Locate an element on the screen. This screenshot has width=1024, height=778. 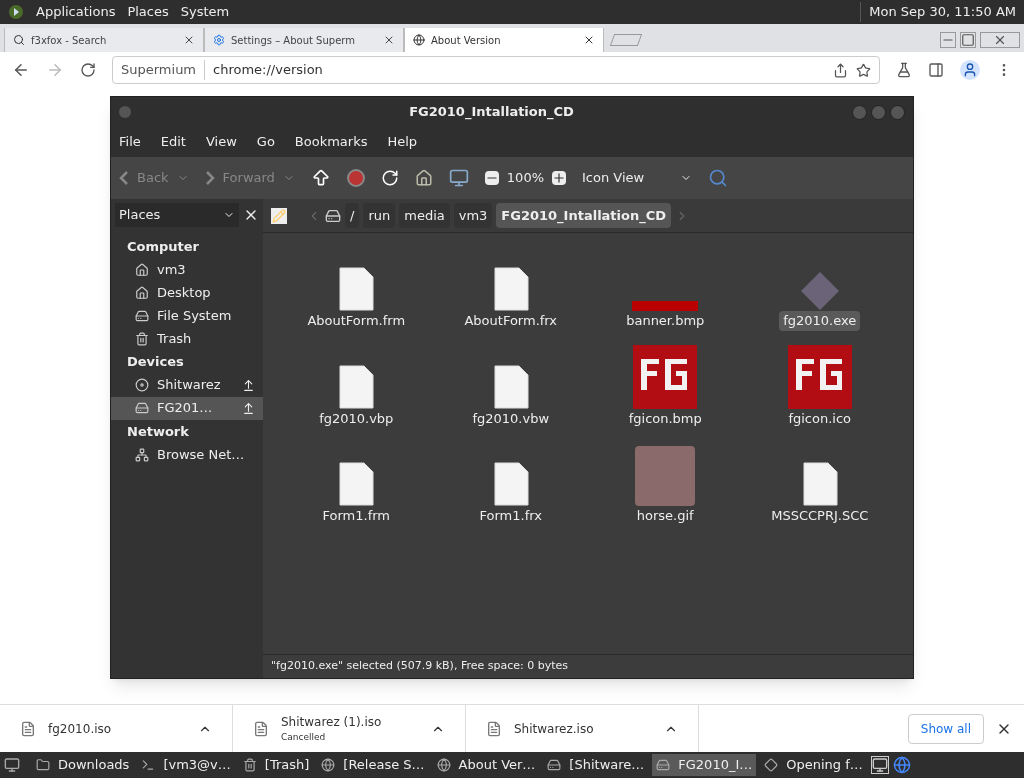
search-icon is located at coordinates (718, 178).